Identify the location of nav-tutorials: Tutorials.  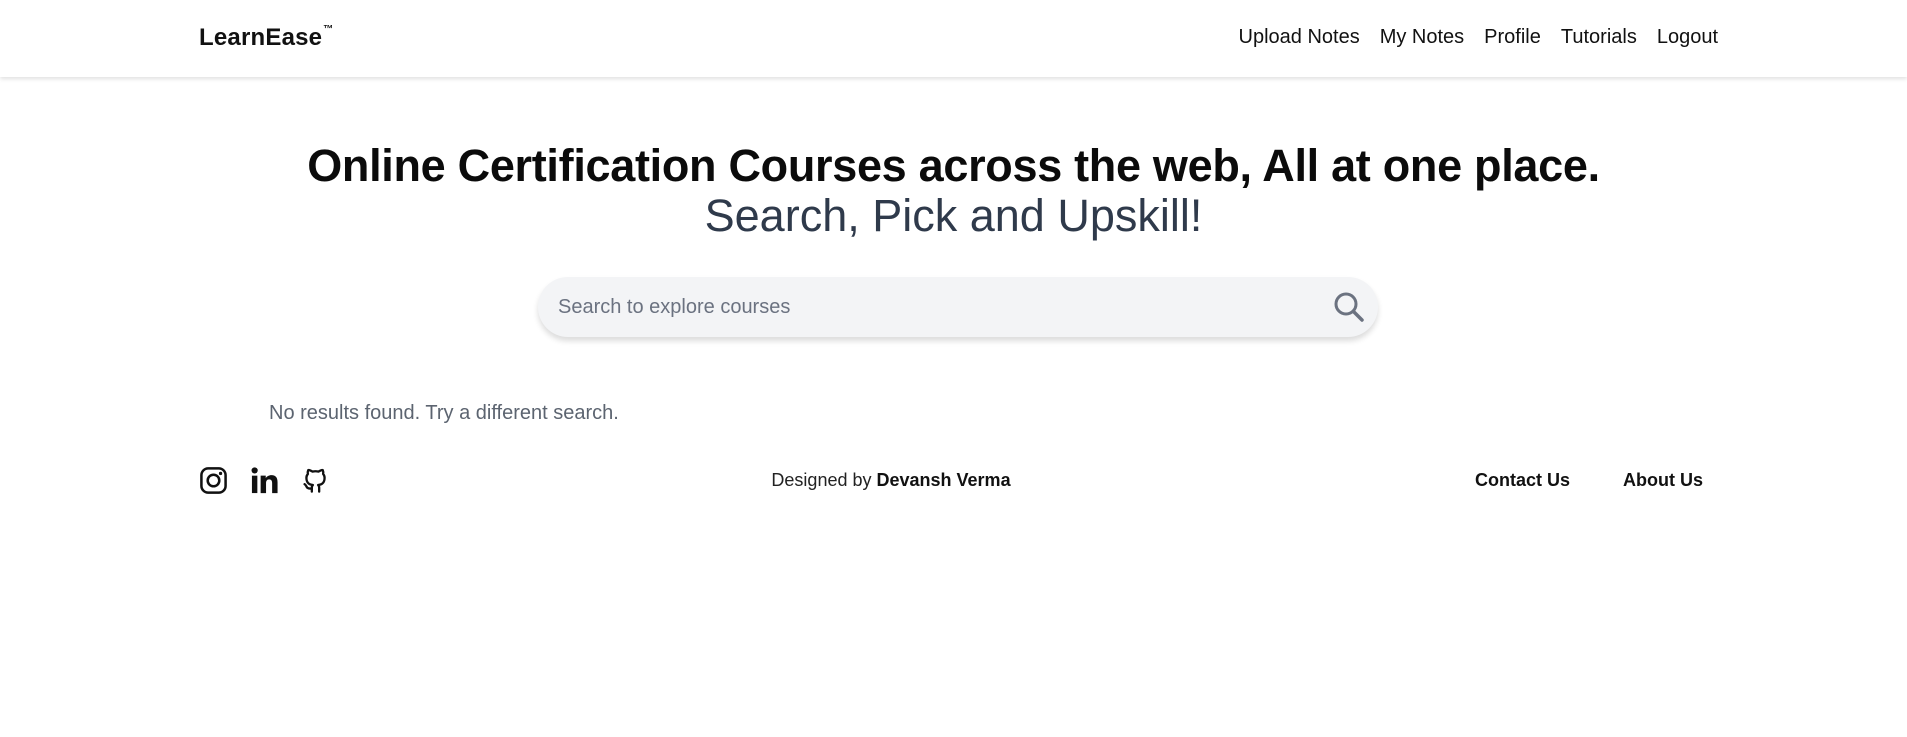
(1599, 37).